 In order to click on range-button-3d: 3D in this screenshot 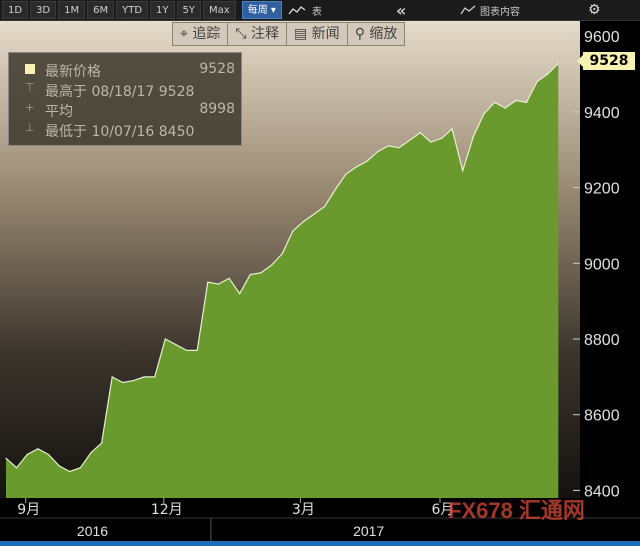, I will do `click(43, 10)`.